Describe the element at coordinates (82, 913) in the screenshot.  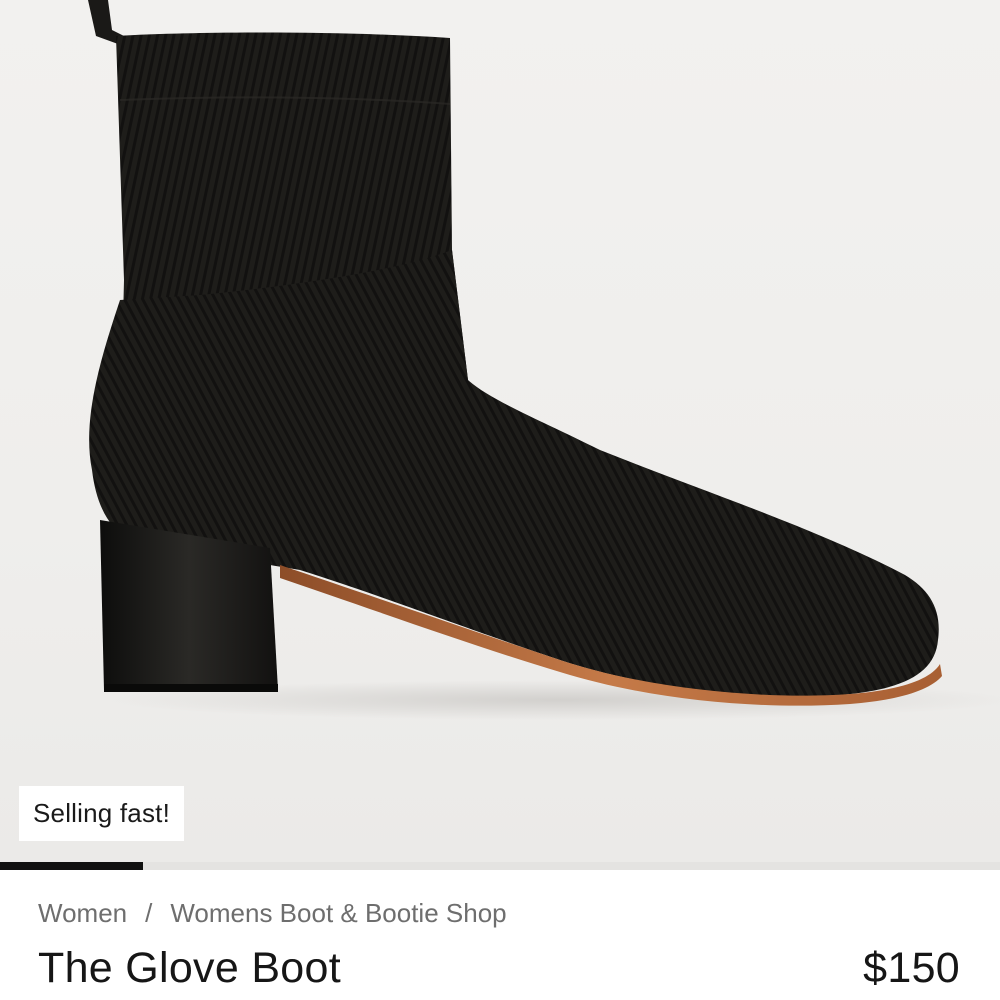
I see `breadcrumb-women: Women` at that location.